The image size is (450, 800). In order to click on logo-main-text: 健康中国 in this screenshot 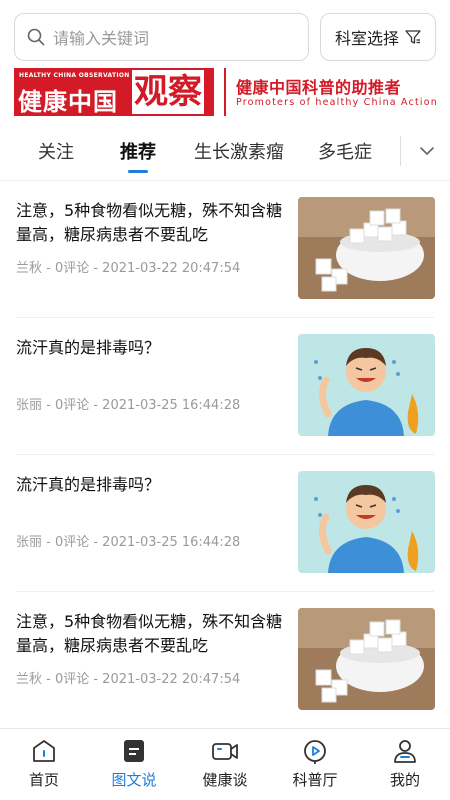, I will do `click(68, 102)`.